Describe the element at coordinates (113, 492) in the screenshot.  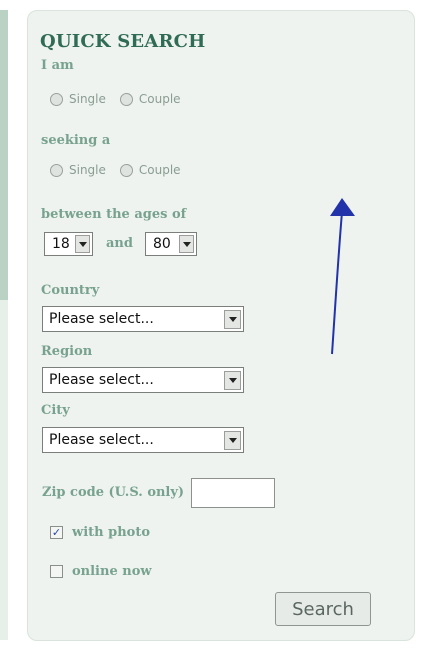
I see `zip-code-label: Zip code (U.S. only)` at that location.